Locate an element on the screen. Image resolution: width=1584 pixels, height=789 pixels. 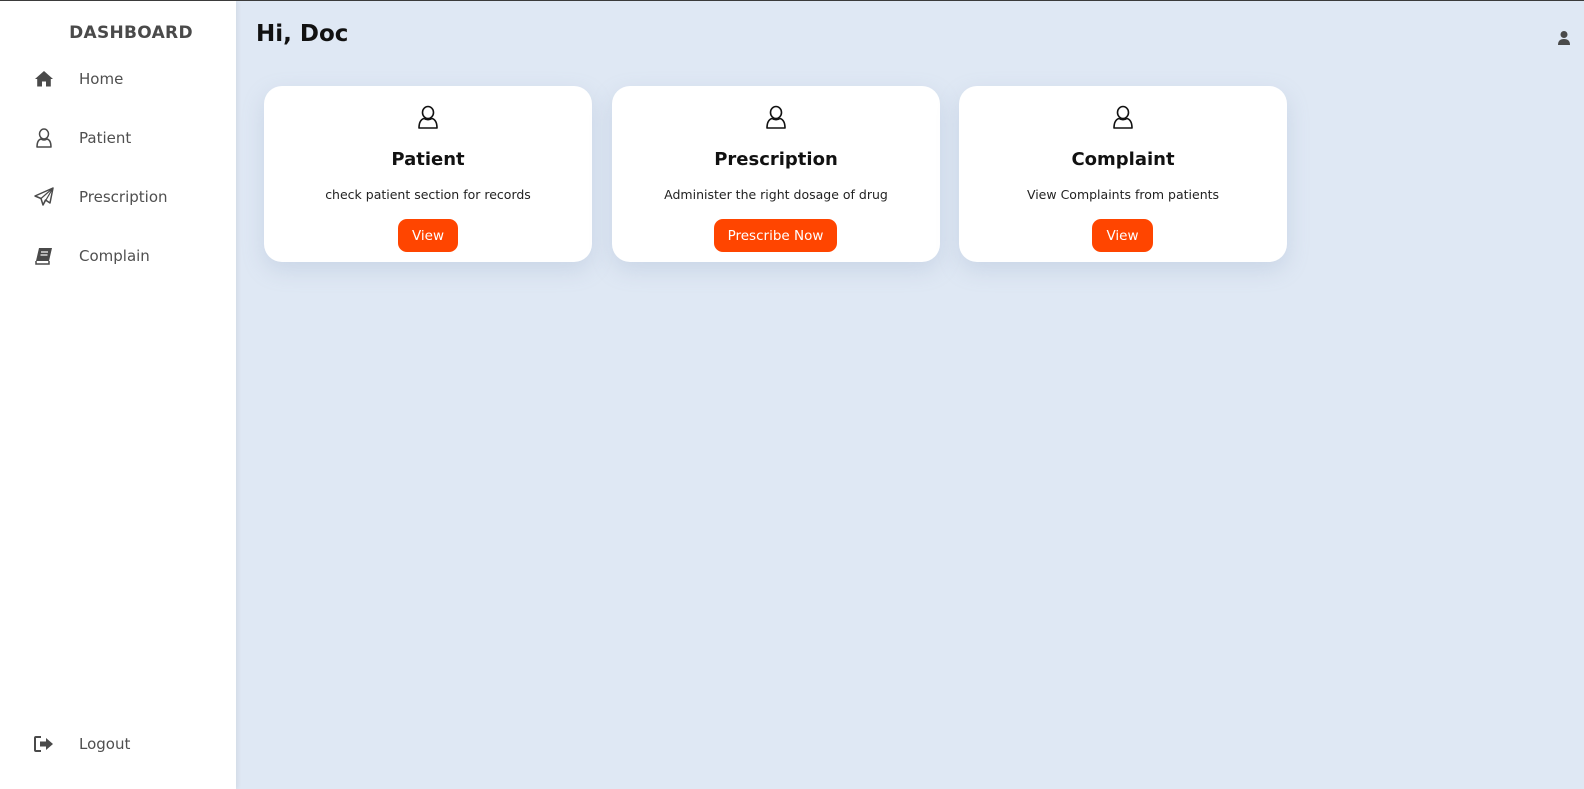
card-description: check patient section for records is located at coordinates (428, 194).